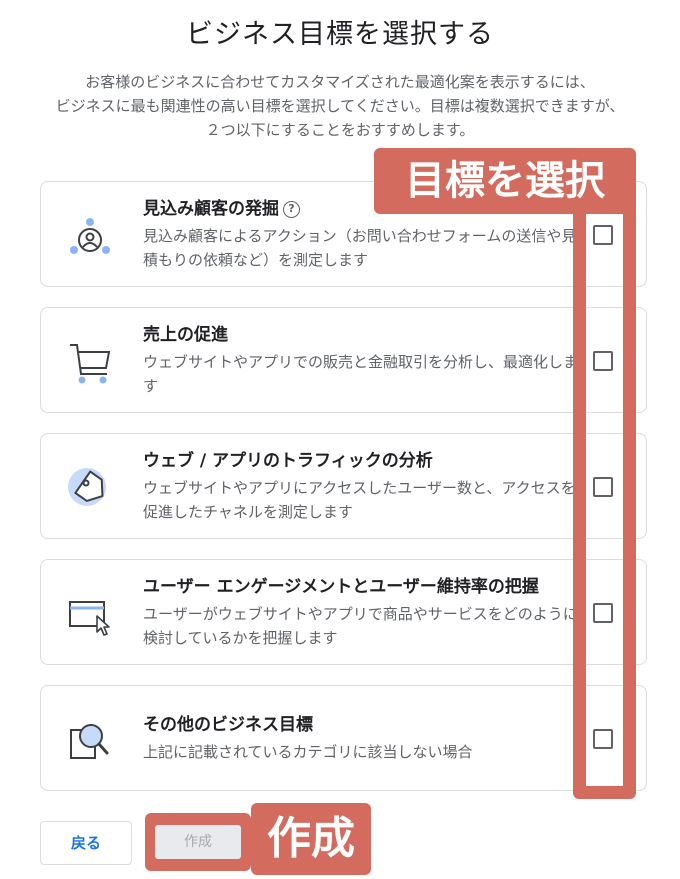 Image resolution: width=680 pixels, height=879 pixels. What do you see at coordinates (308, 752) in the screenshot?
I see `objective-description: 上記に記載されているカテゴリに該当しない場合` at bounding box center [308, 752].